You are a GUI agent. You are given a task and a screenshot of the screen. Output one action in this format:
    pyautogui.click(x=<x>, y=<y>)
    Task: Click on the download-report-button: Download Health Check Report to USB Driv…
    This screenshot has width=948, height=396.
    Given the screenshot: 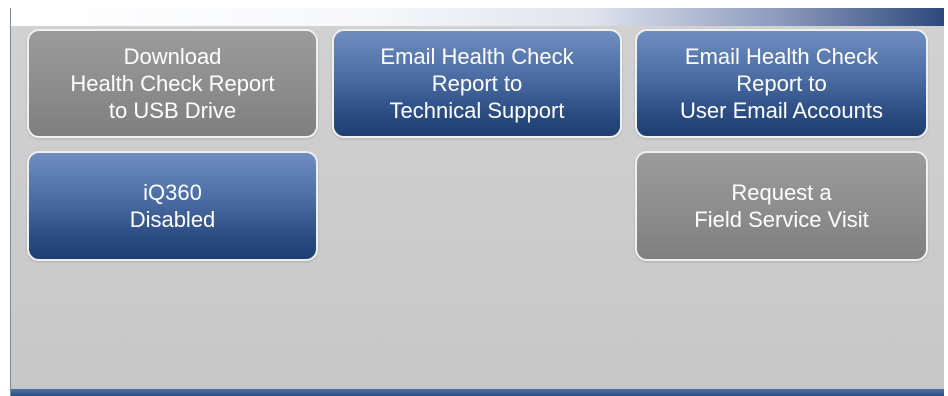 What is the action you would take?
    pyautogui.click(x=172, y=83)
    